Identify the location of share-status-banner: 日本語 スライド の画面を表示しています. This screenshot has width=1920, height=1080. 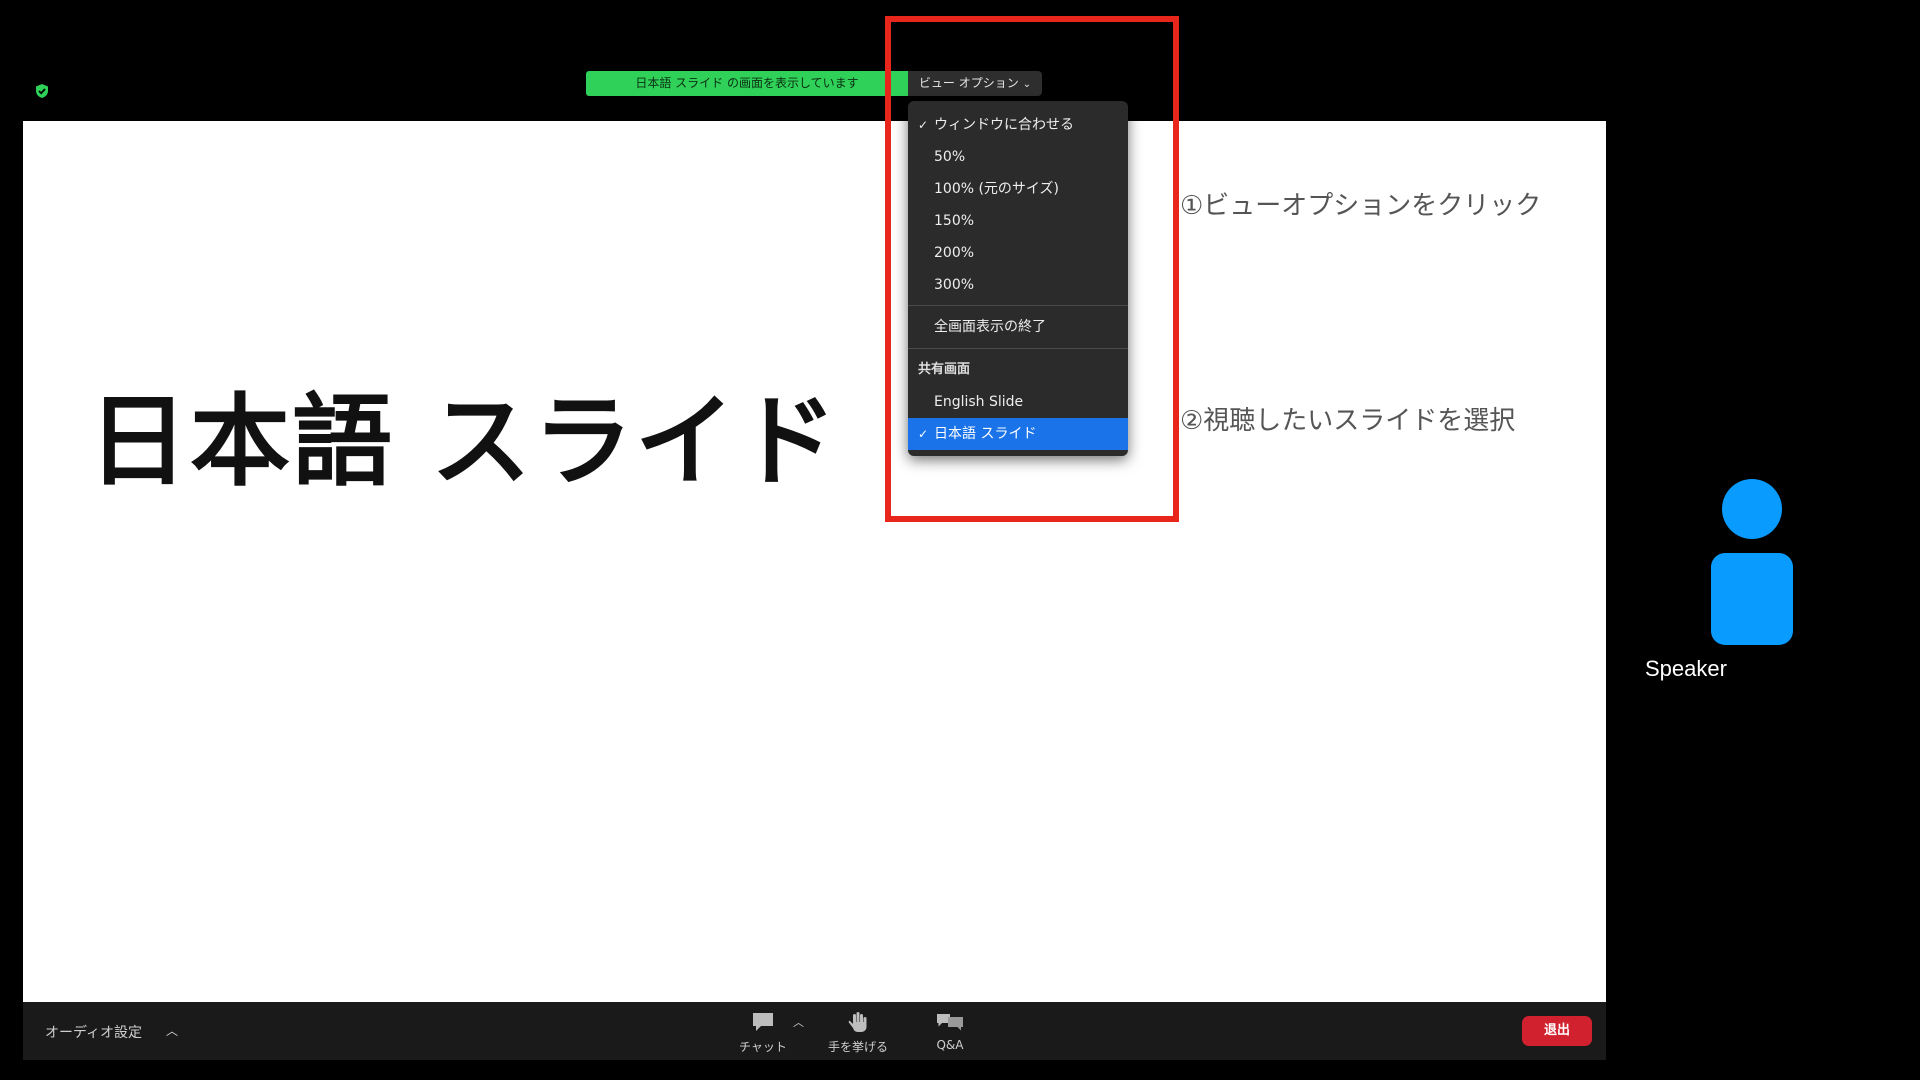
(747, 83).